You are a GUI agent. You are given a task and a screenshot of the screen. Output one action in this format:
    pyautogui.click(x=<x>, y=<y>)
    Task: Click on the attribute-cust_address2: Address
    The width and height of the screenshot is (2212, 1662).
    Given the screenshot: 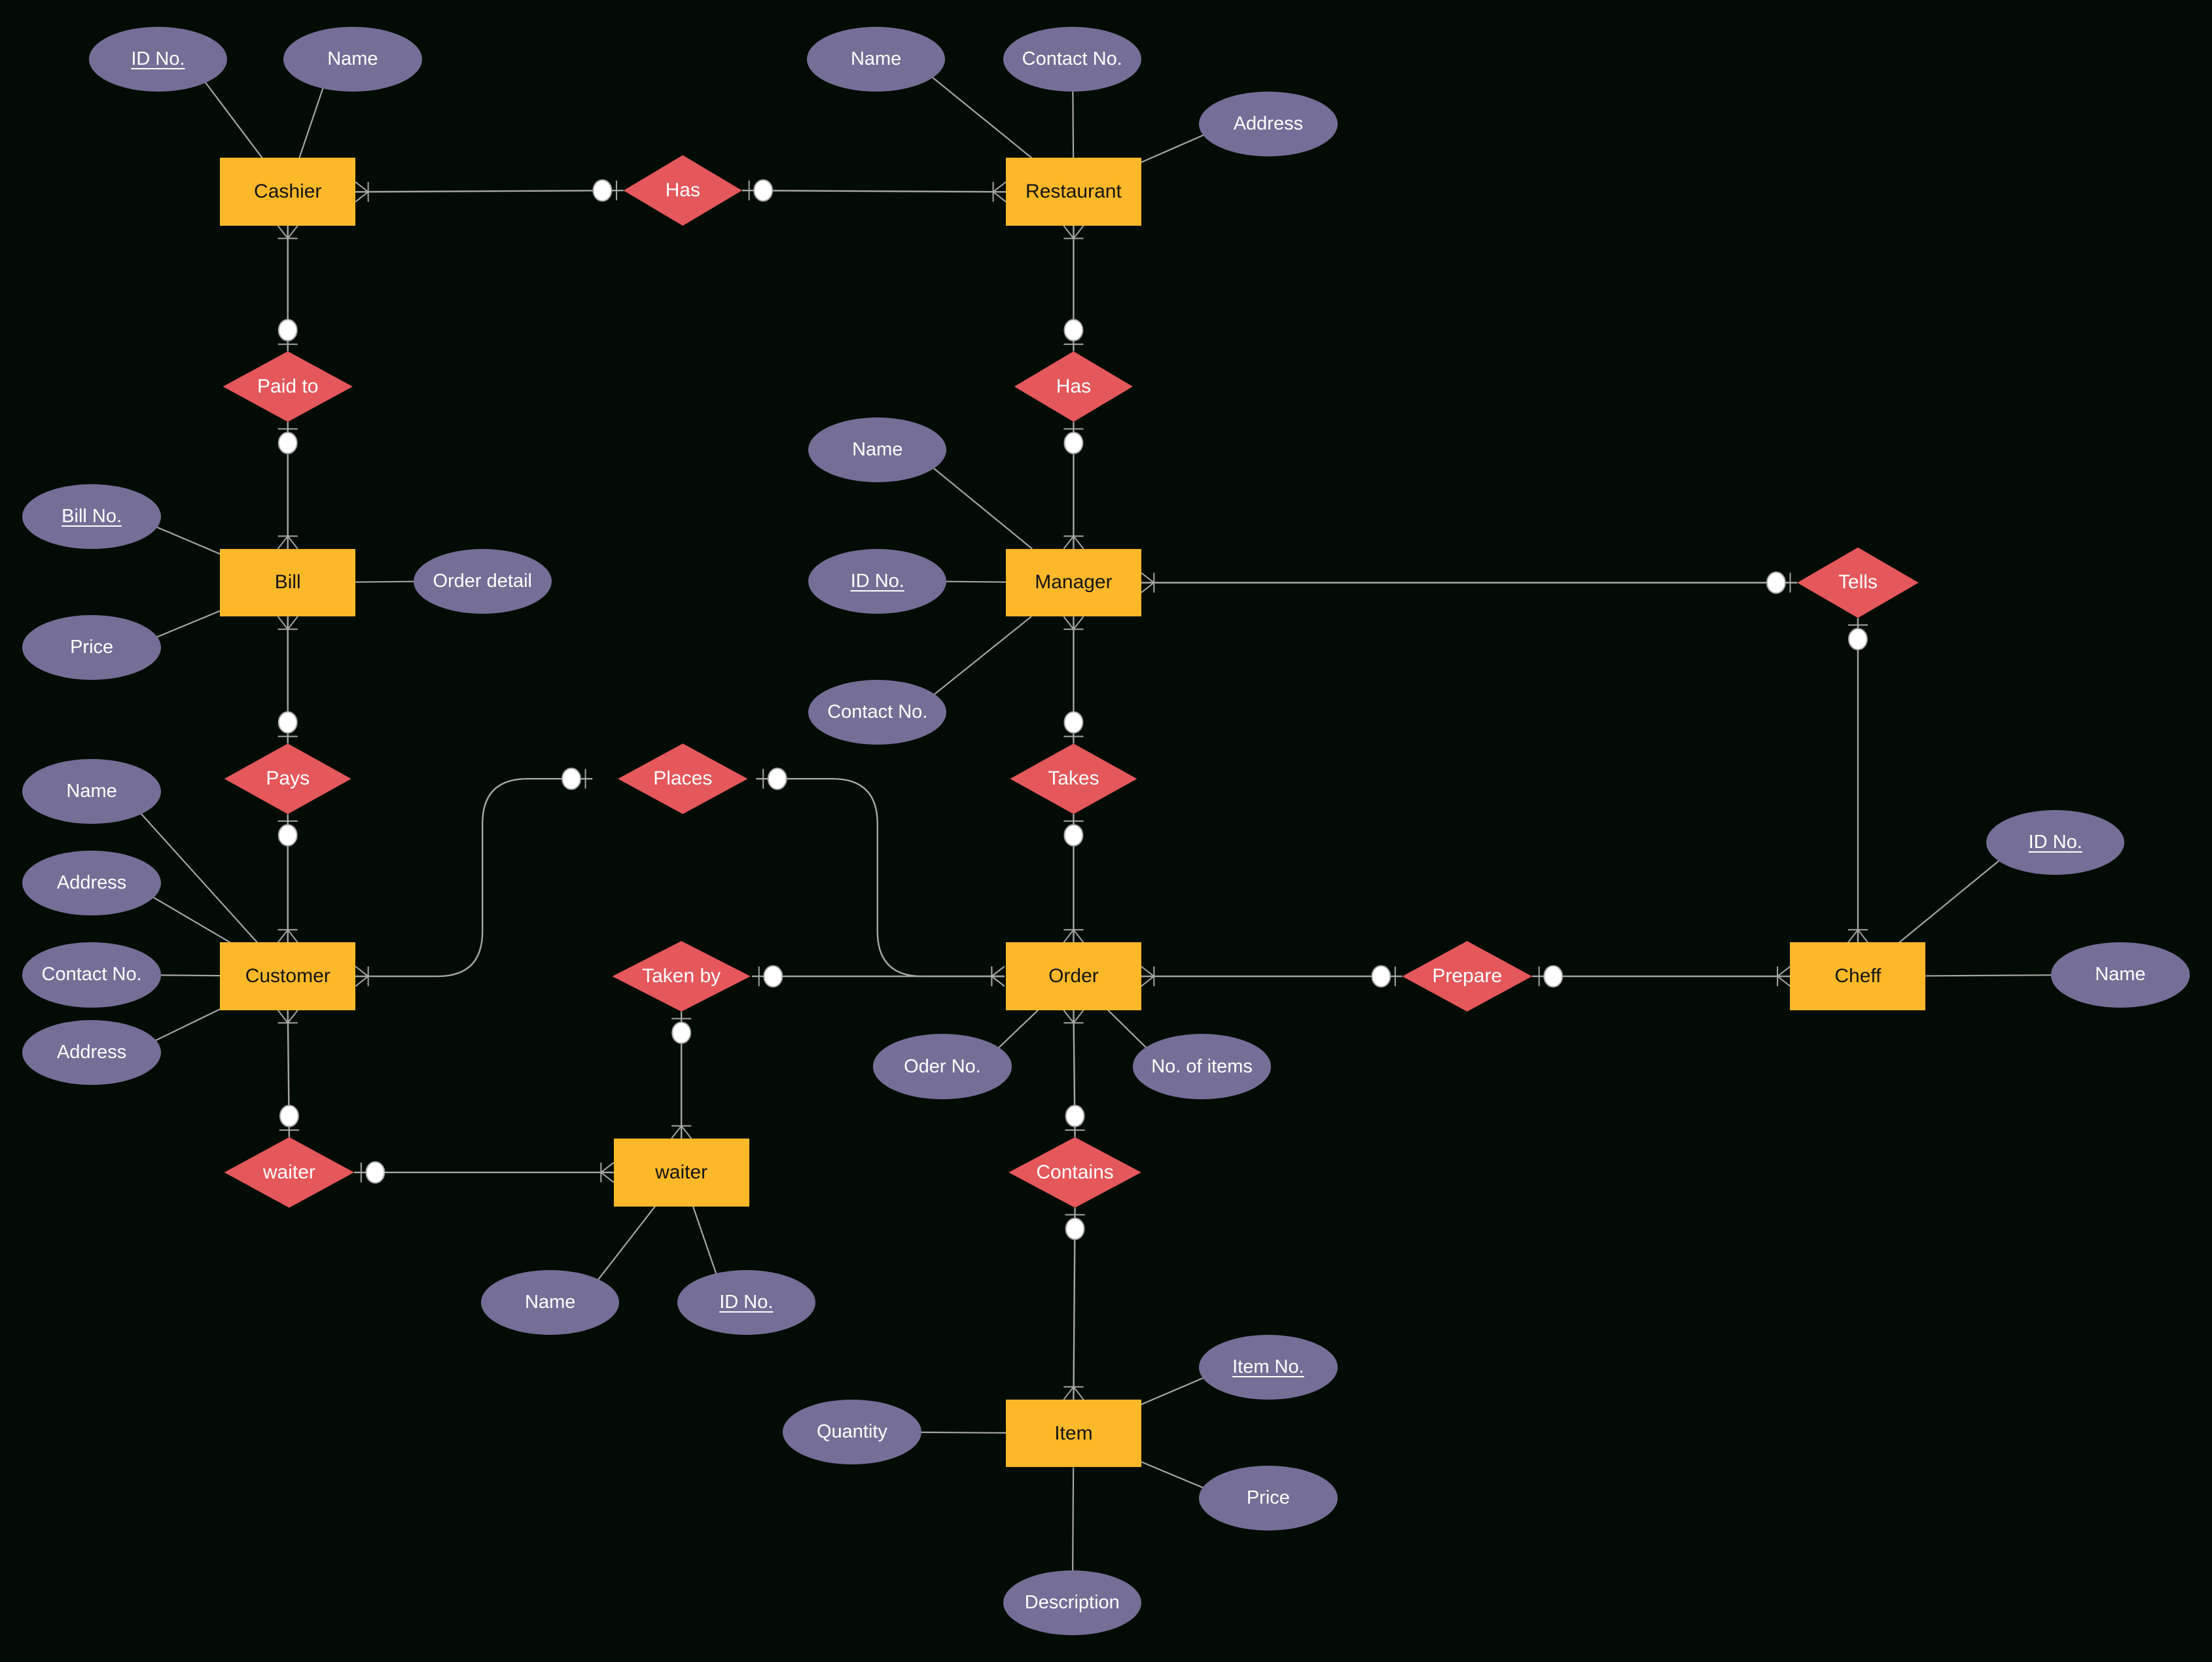 What is the action you would take?
    pyautogui.click(x=91, y=1052)
    